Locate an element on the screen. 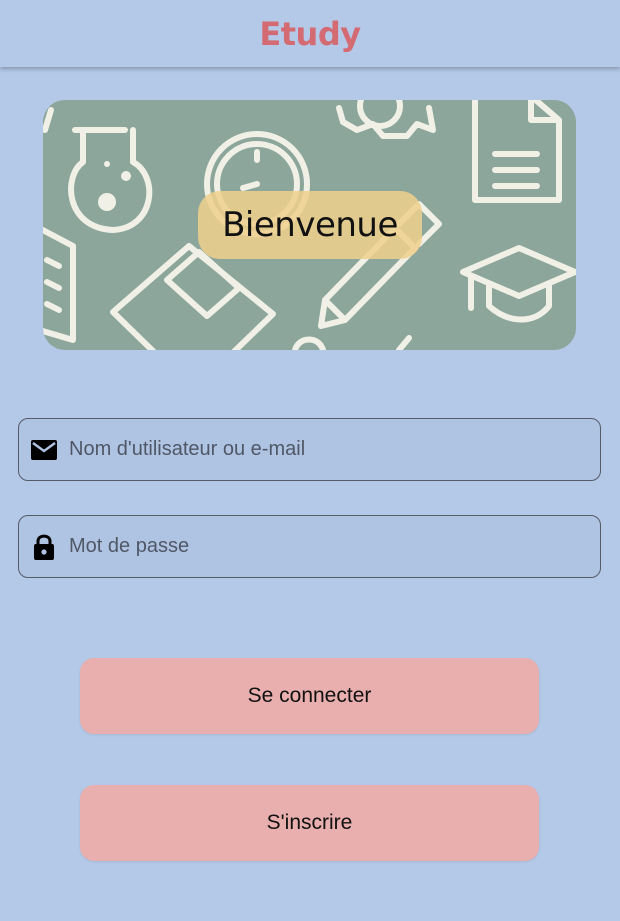 Image resolution: width=620 pixels, height=921 pixels. welcome-badge: Bienvenue is located at coordinates (310, 225).